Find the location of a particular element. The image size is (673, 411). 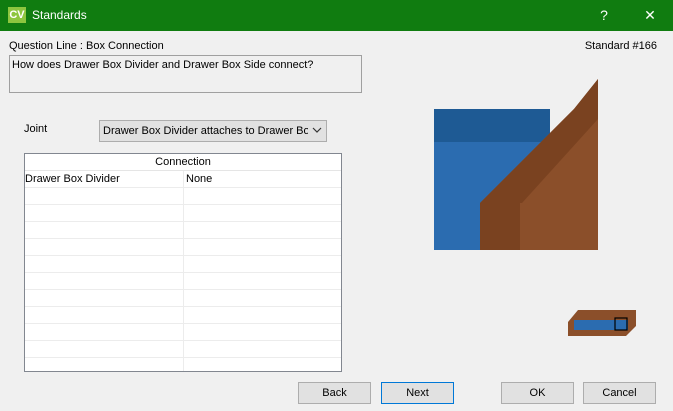

connection-part-cell: Drawer Box Divider is located at coordinates (72, 179).